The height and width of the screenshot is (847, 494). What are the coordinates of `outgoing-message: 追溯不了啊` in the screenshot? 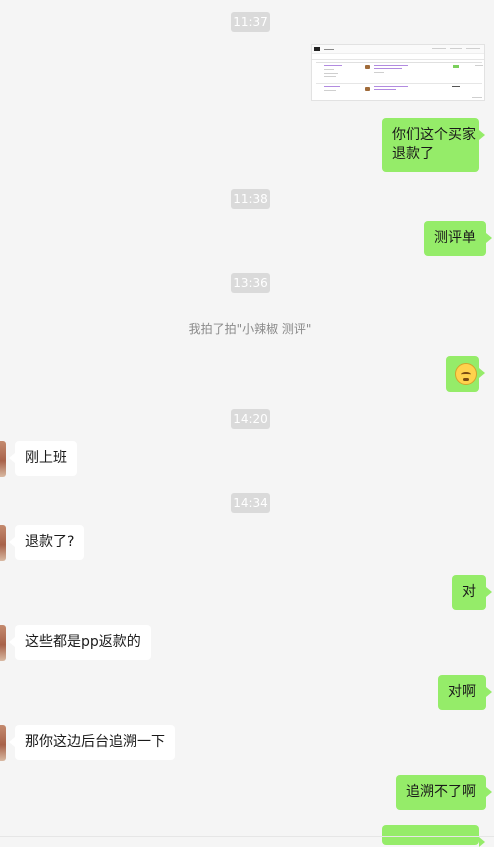 It's located at (444, 792).